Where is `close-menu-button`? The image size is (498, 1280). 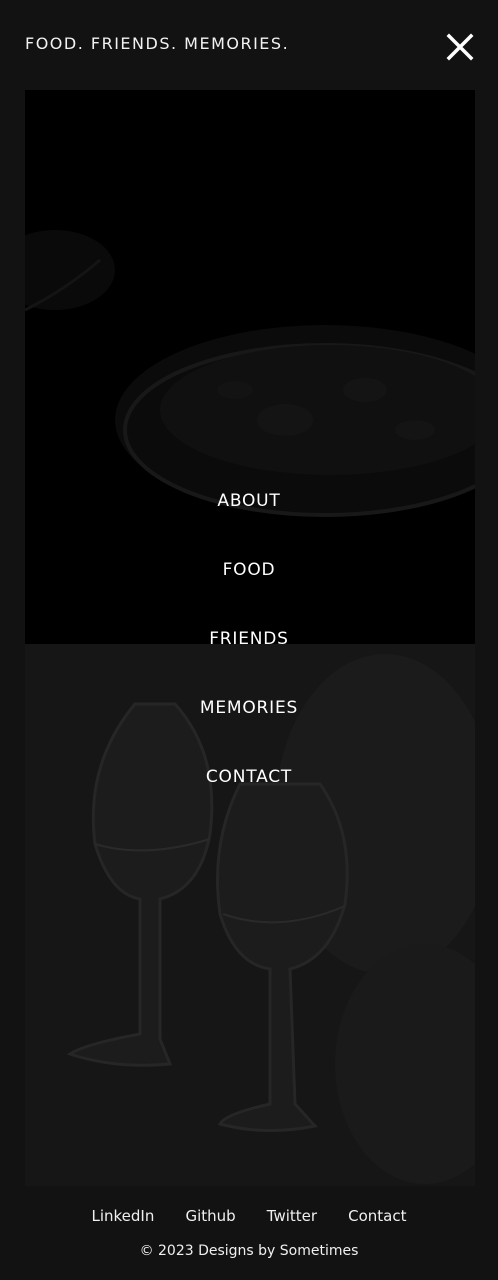 close-menu-button is located at coordinates (460, 47).